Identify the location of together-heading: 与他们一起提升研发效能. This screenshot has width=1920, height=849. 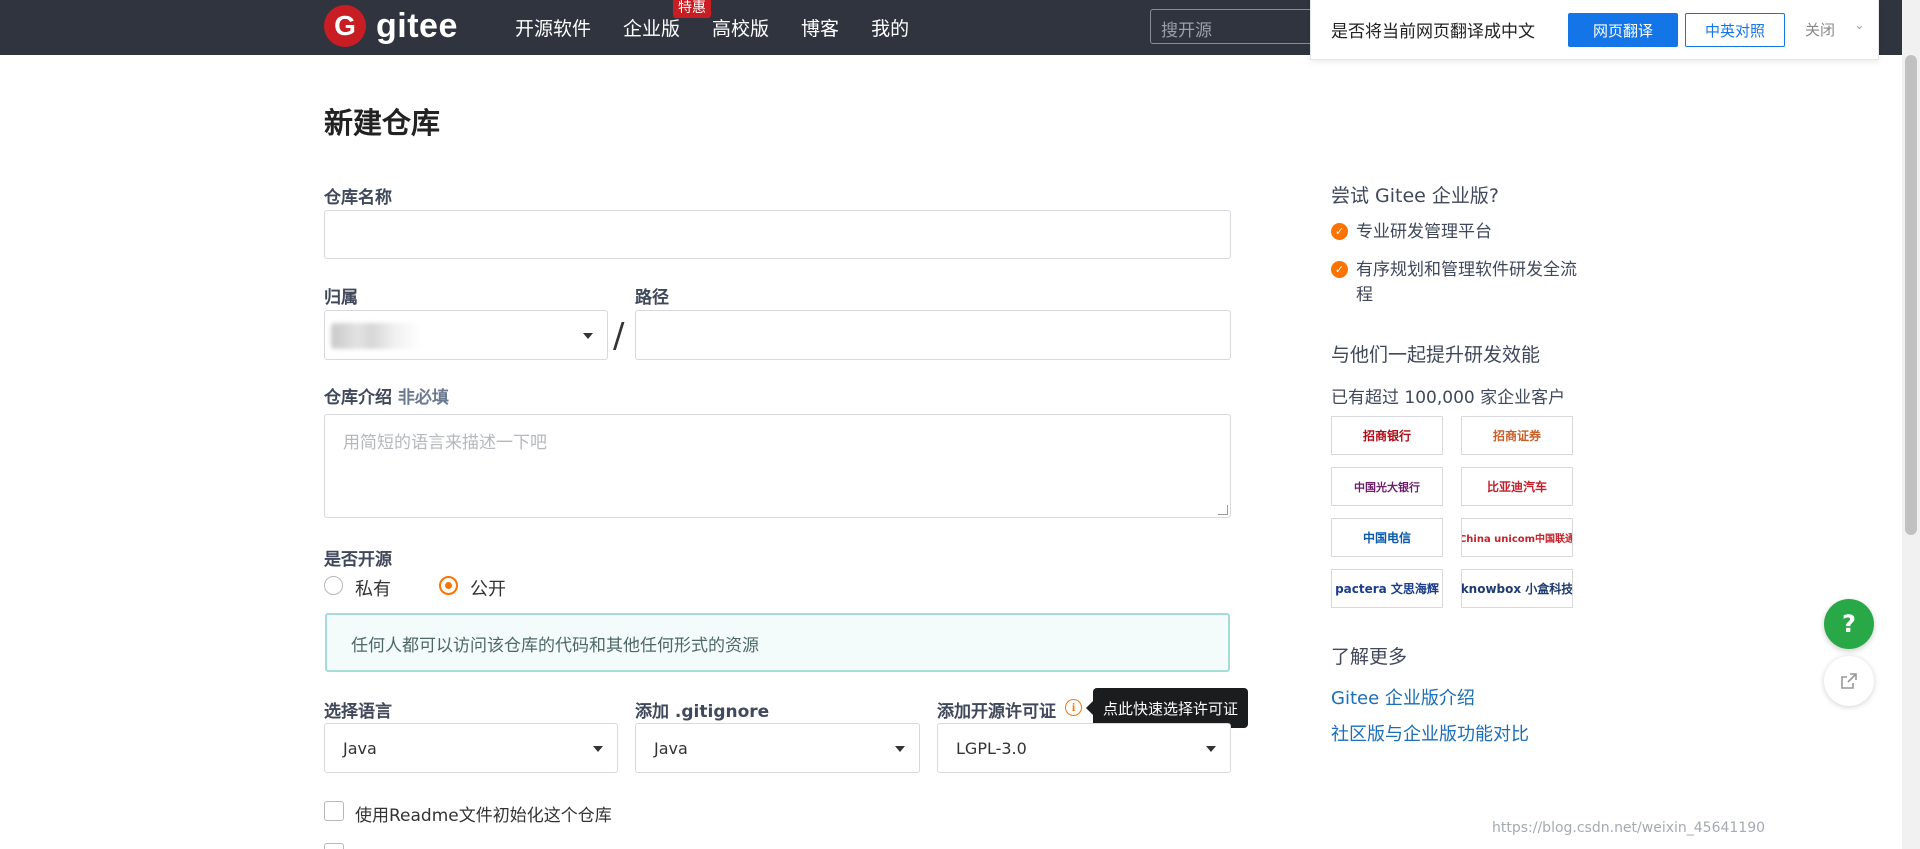
(1436, 355).